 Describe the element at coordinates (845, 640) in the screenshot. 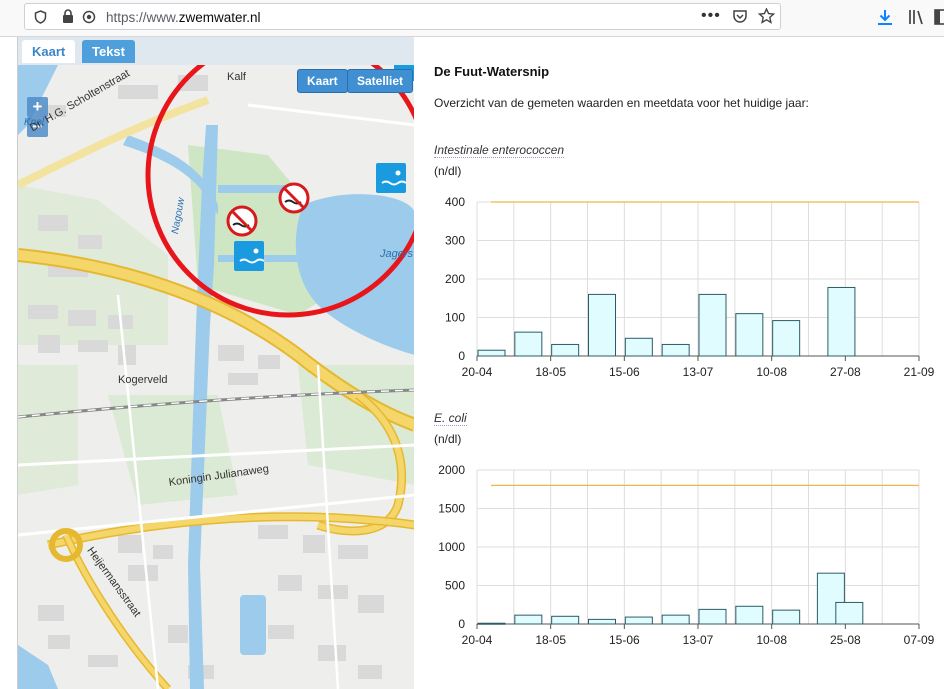

I see `x-tick-label: 25-08` at that location.